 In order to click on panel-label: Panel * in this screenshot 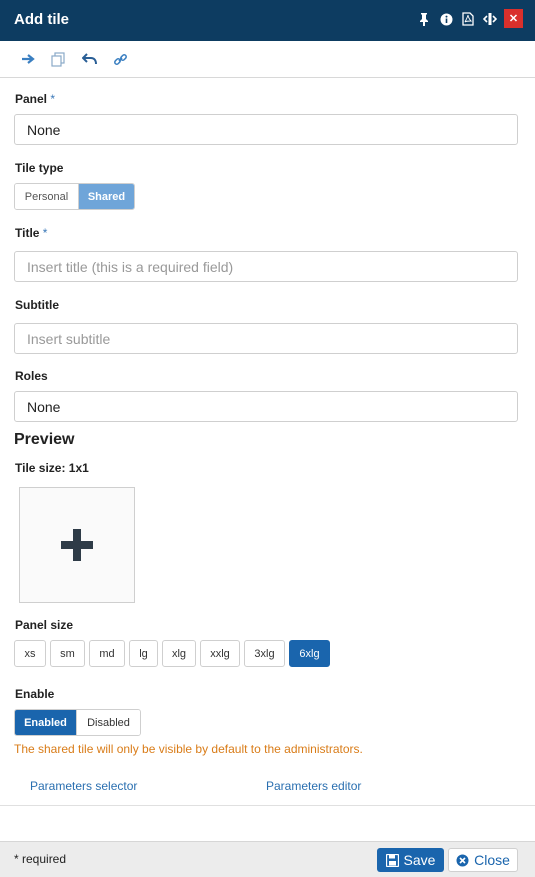, I will do `click(35, 99)`.